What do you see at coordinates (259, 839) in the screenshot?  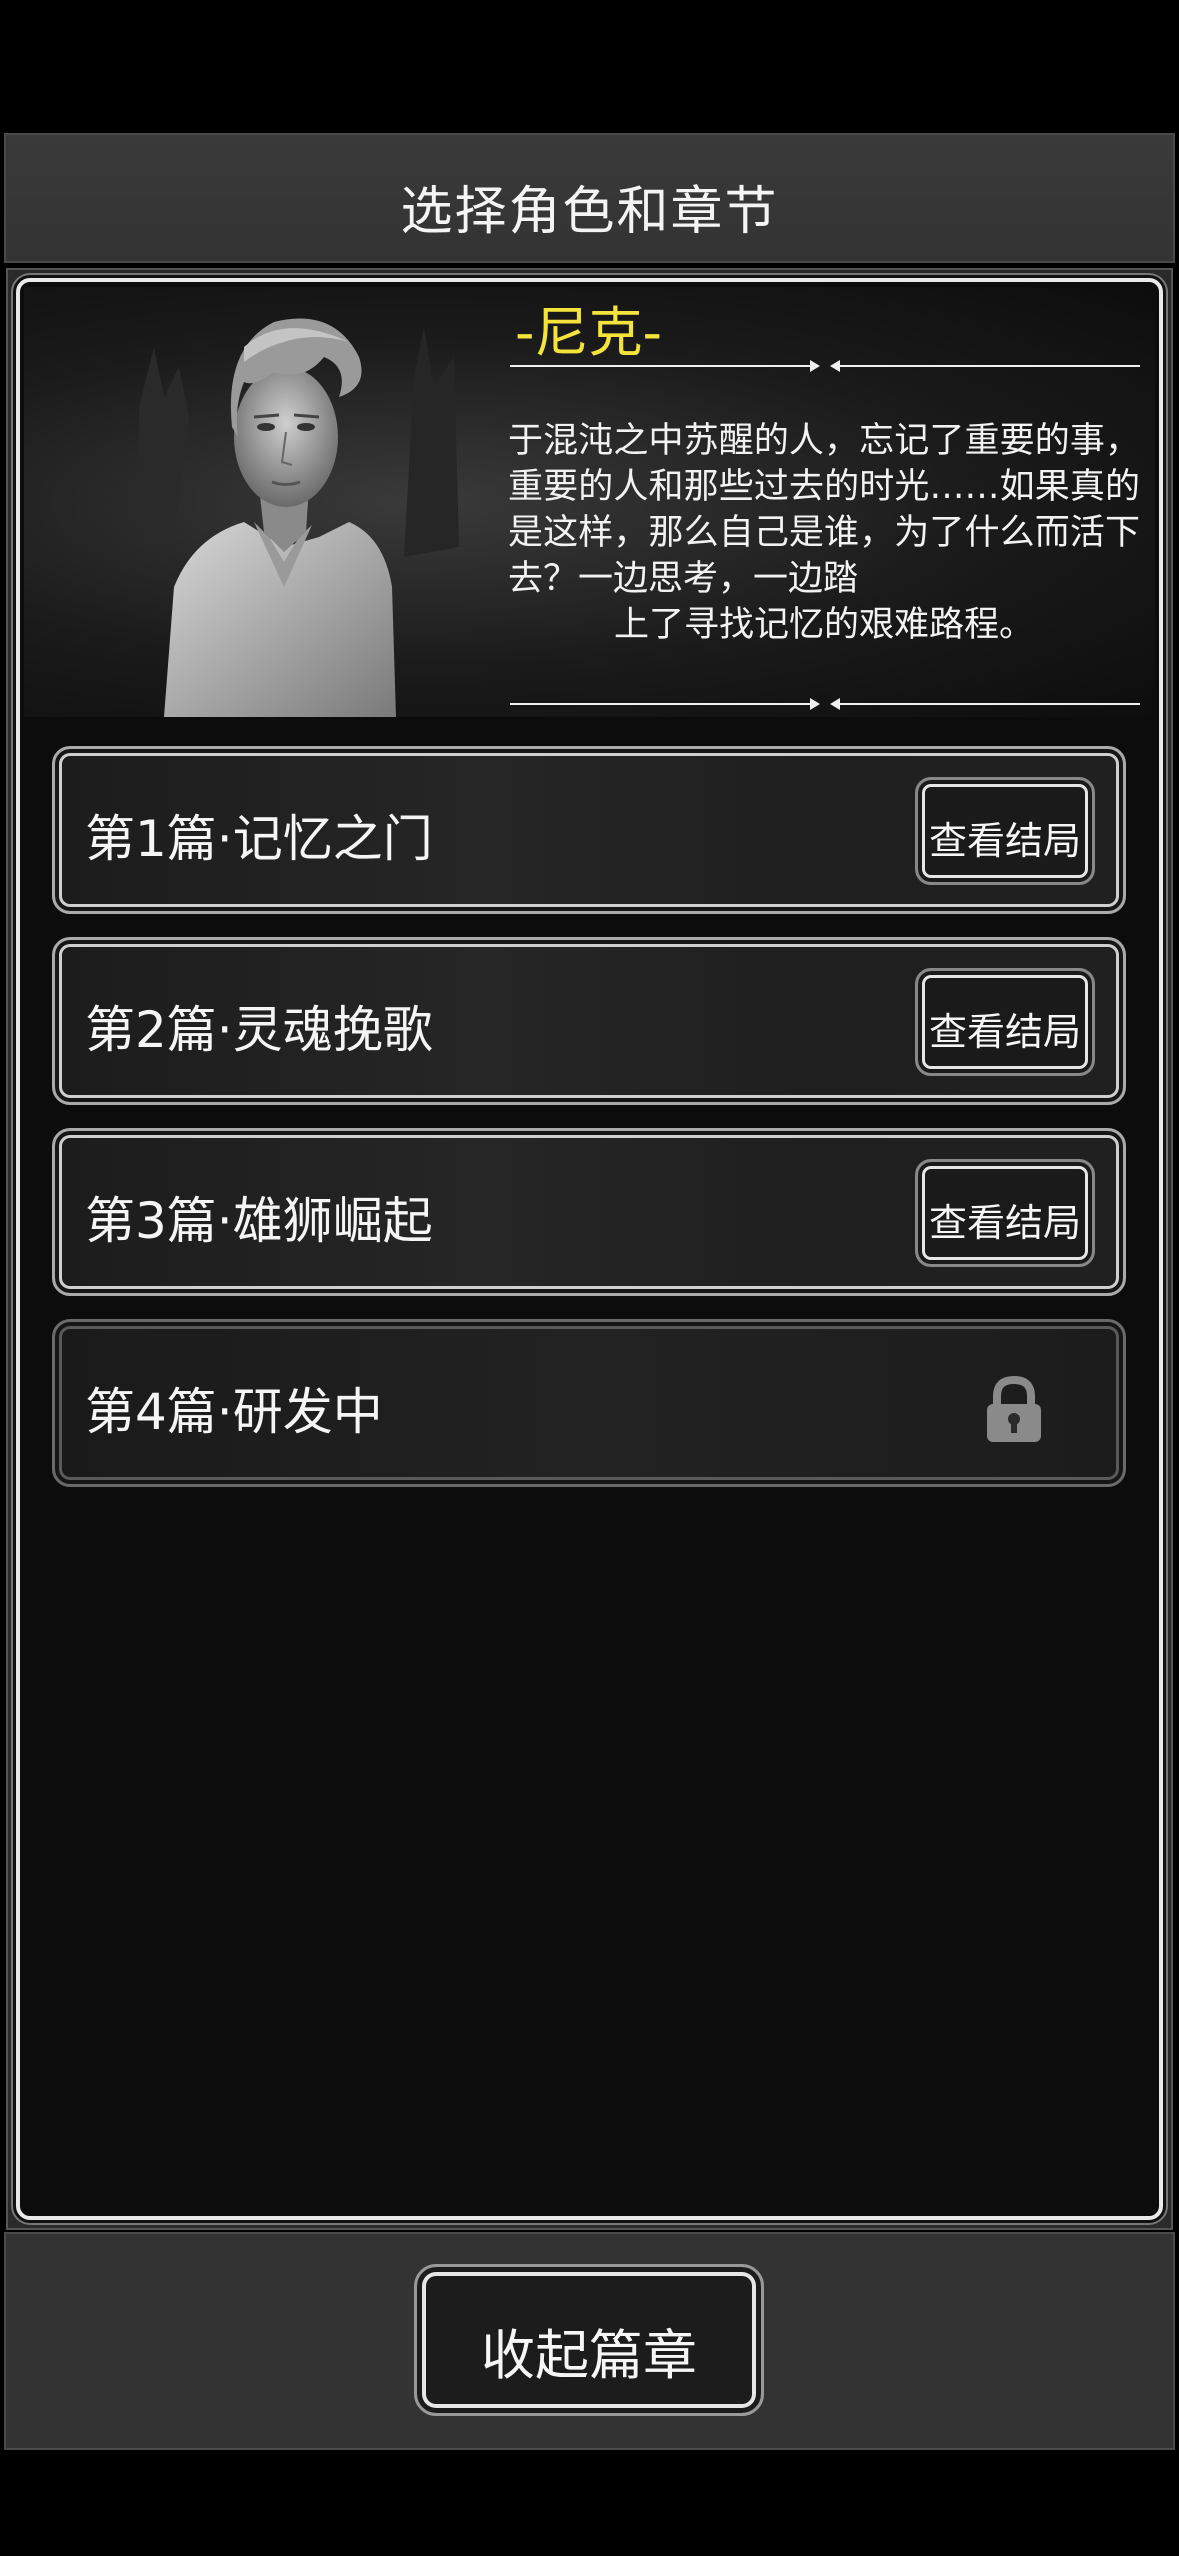 I see `chapter-title: 第1篇·记忆之门` at bounding box center [259, 839].